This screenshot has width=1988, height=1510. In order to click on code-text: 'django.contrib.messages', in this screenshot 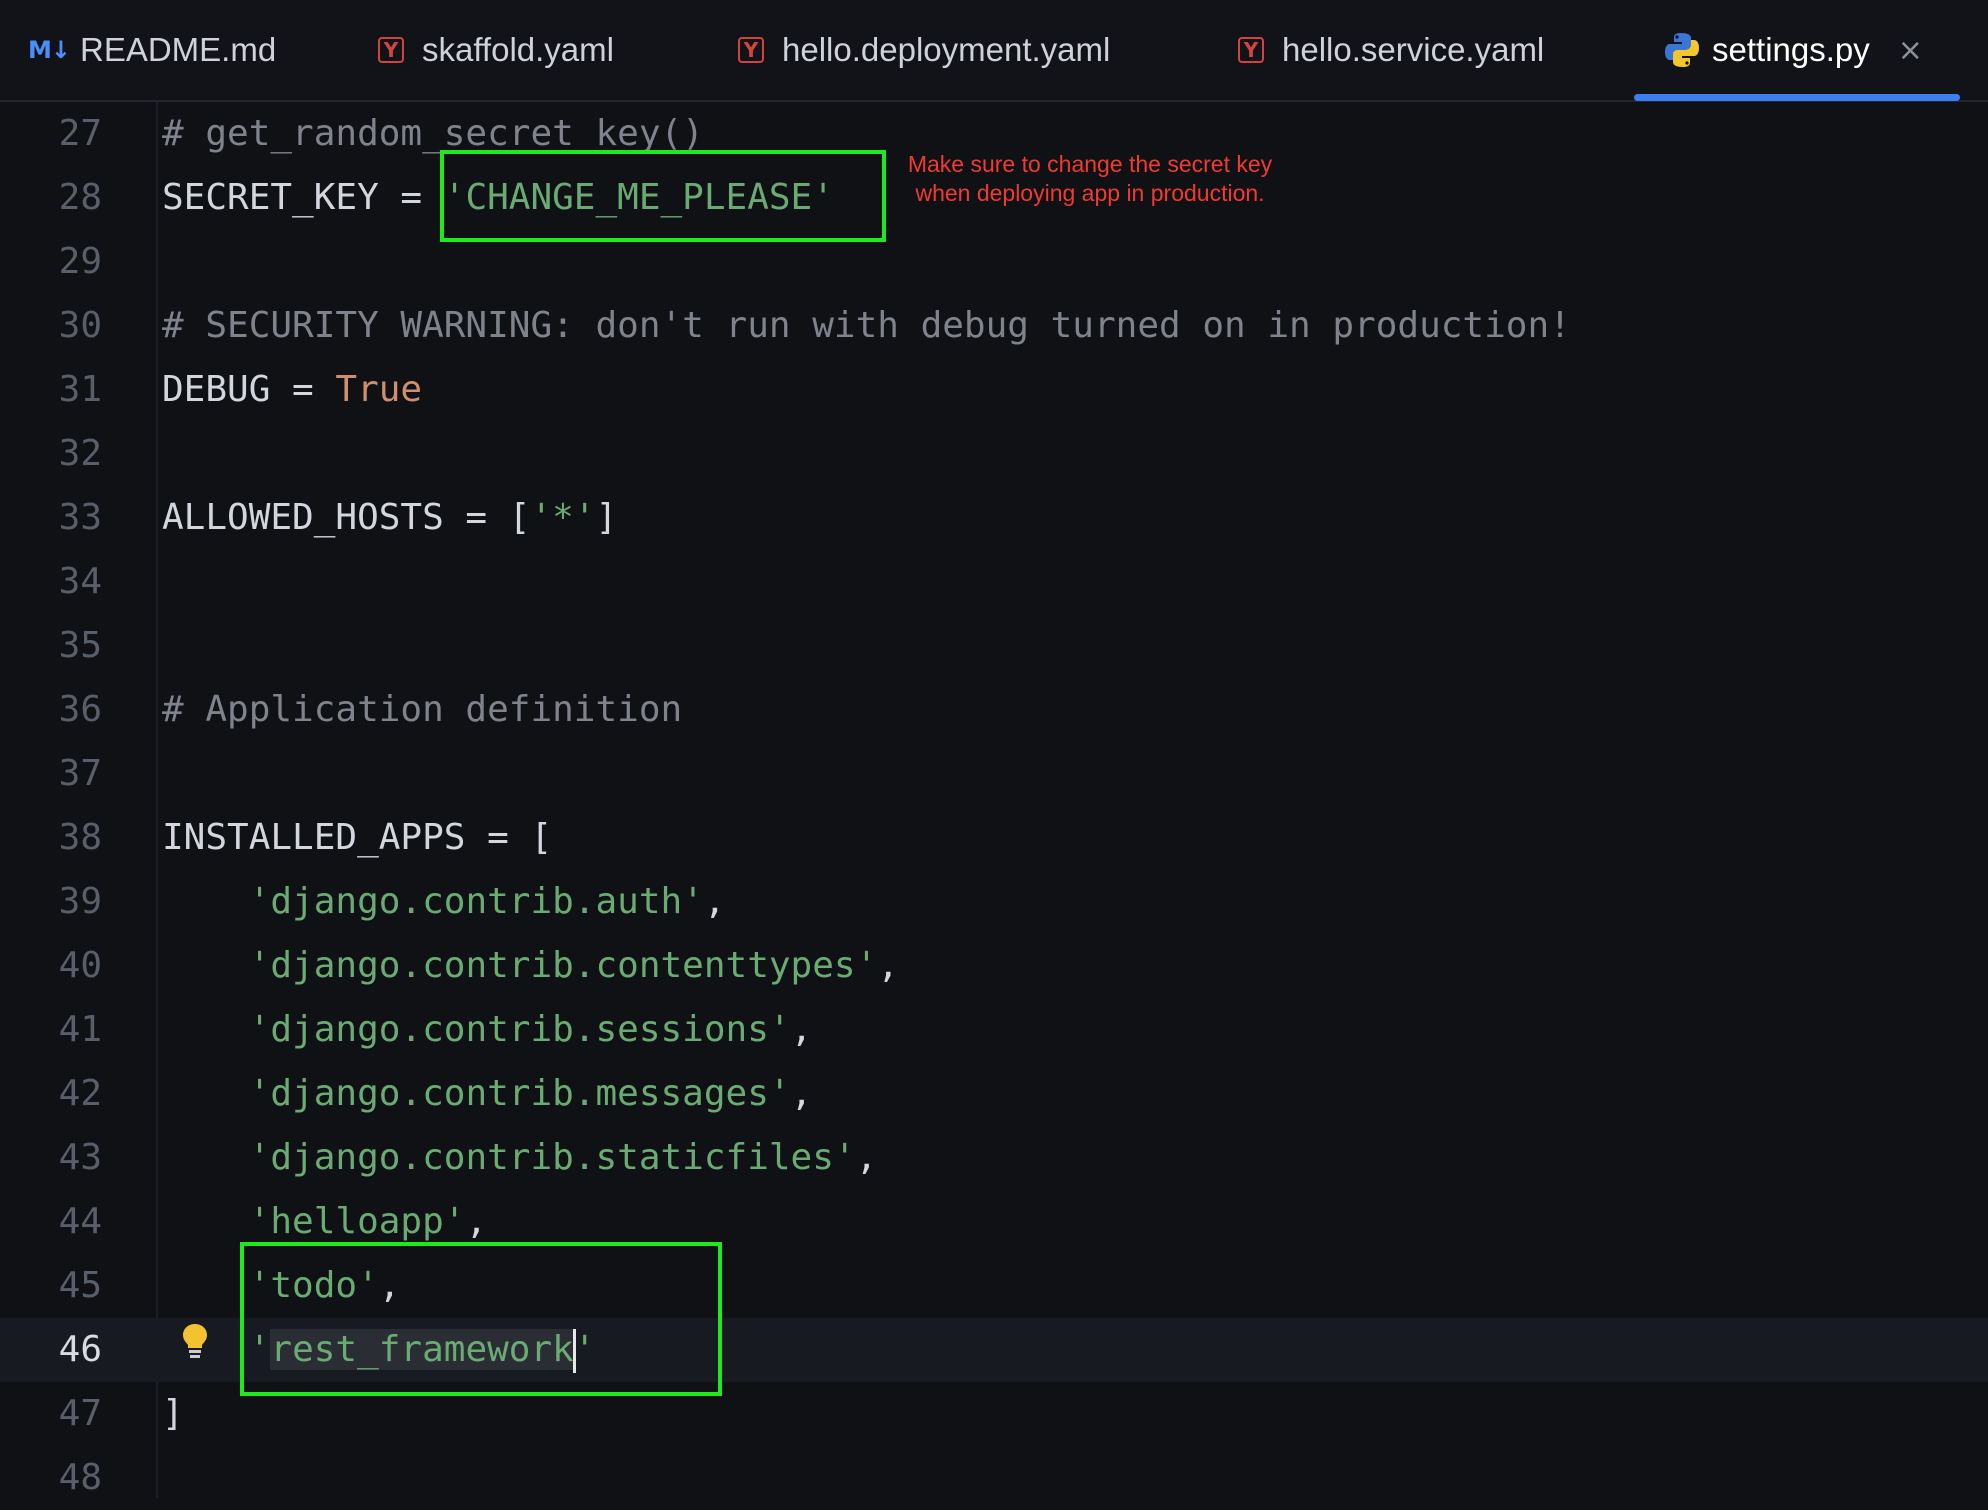, I will do `click(487, 1094)`.